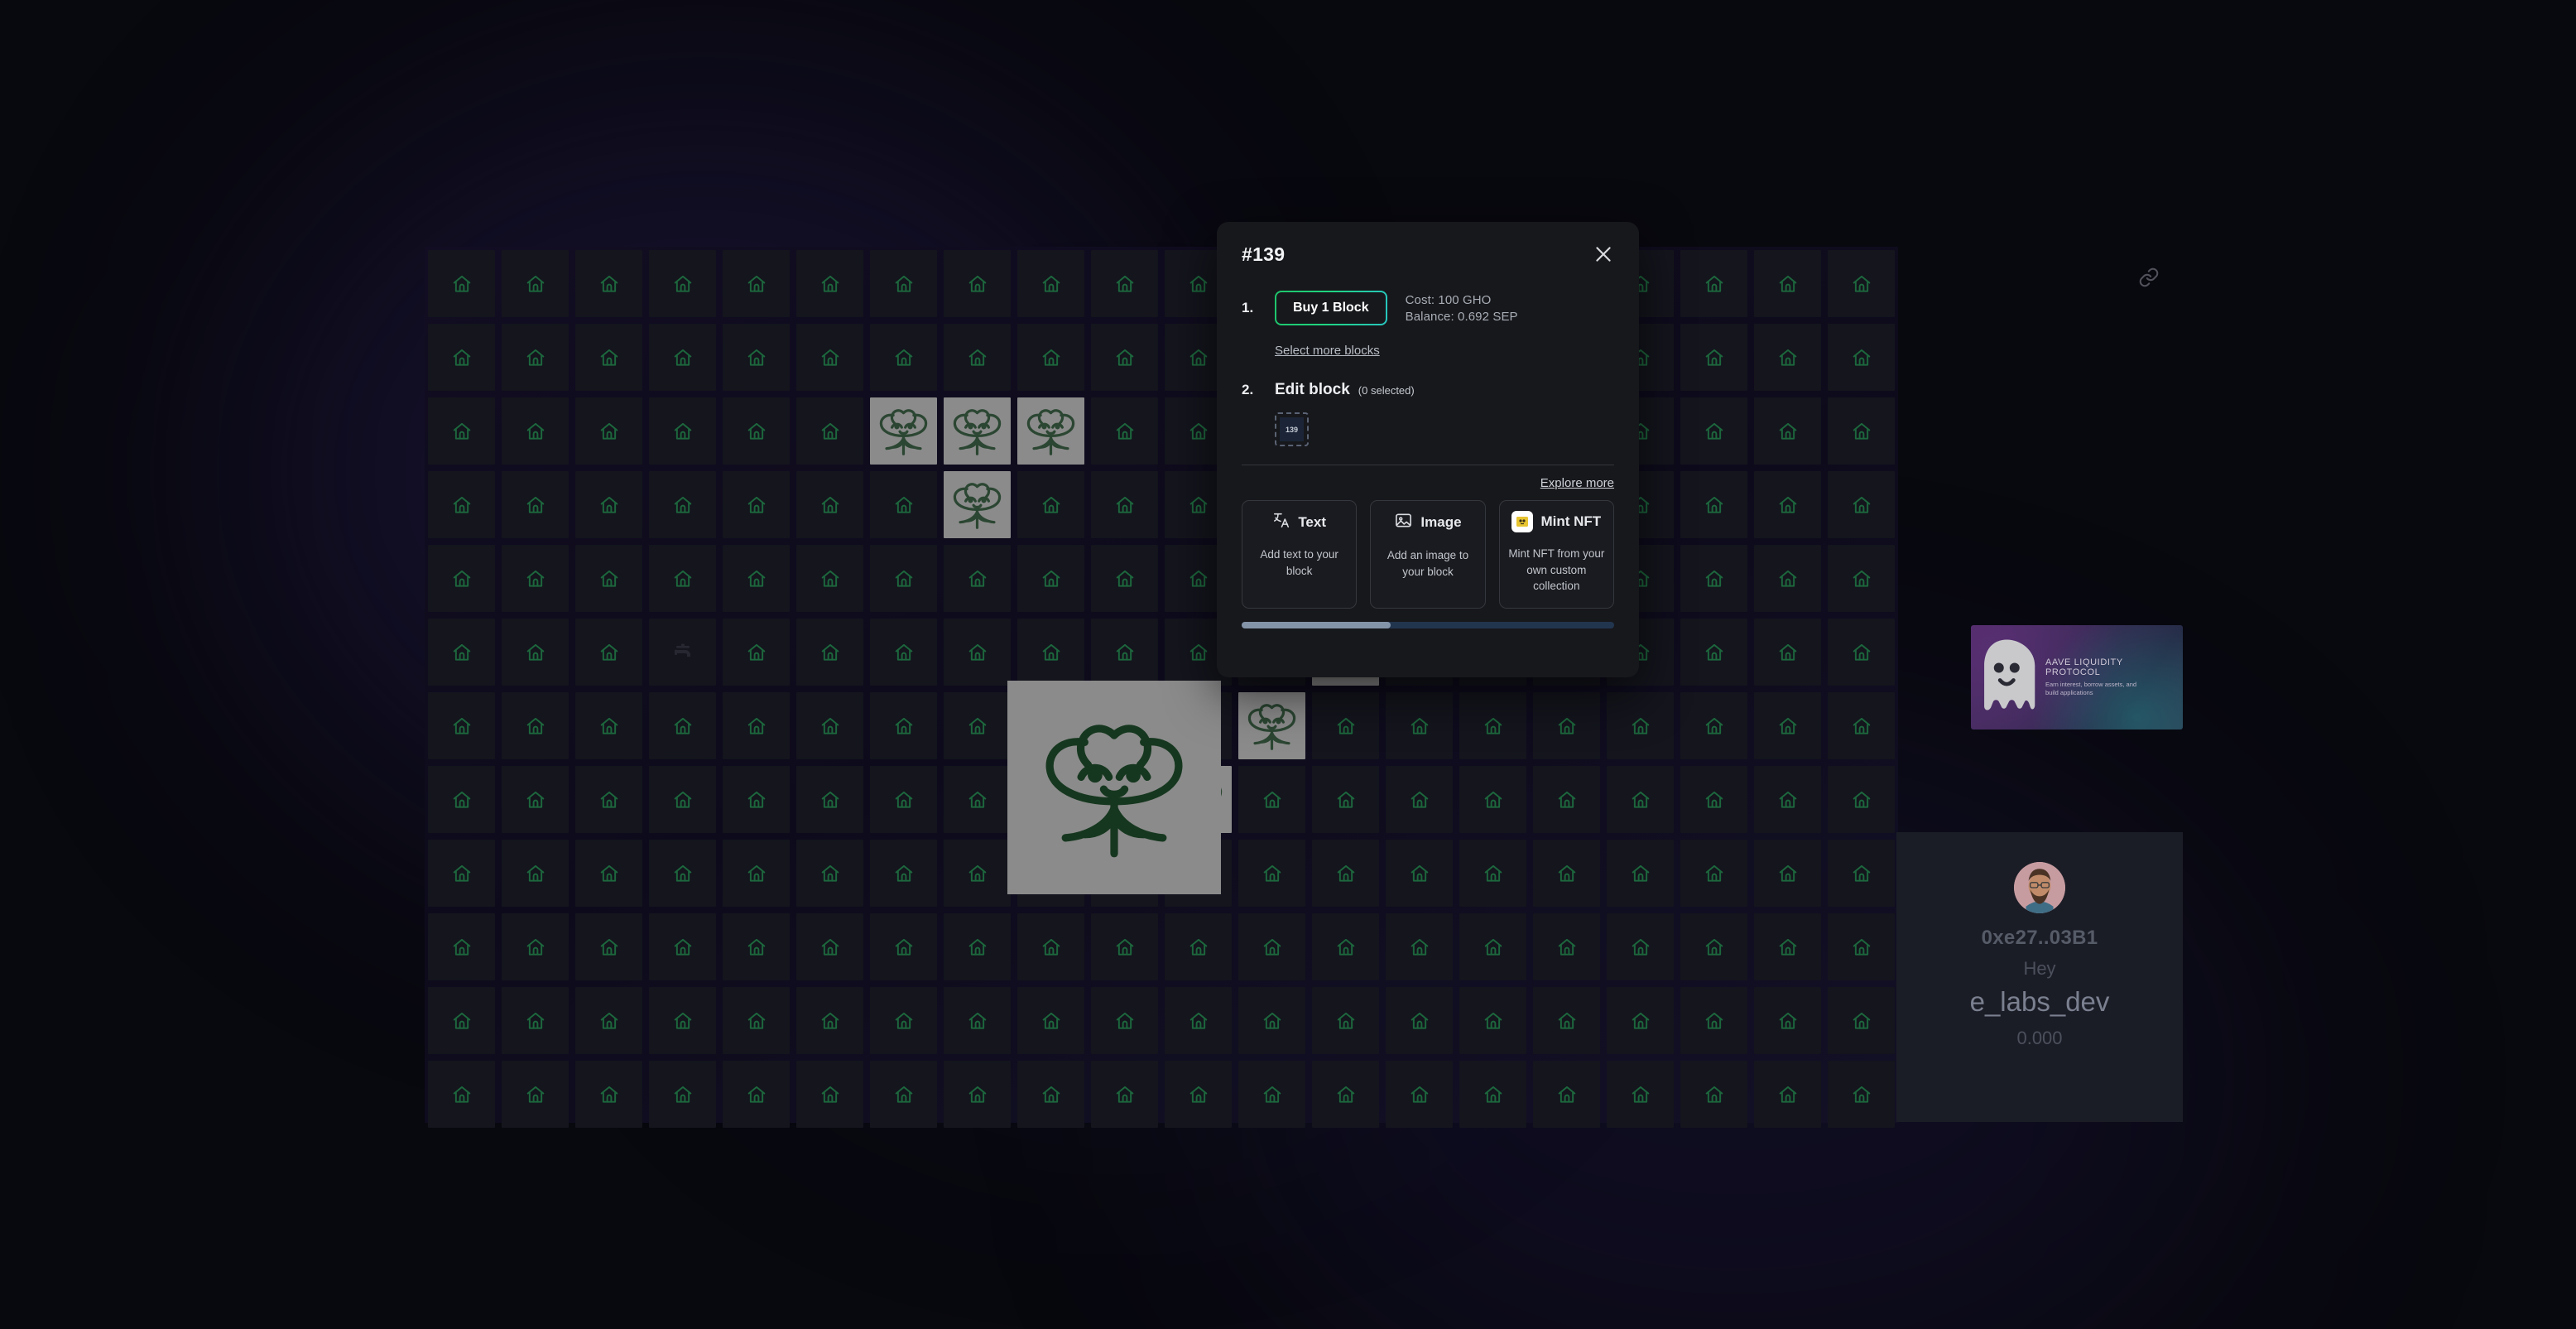  I want to click on link-icon, so click(2149, 279).